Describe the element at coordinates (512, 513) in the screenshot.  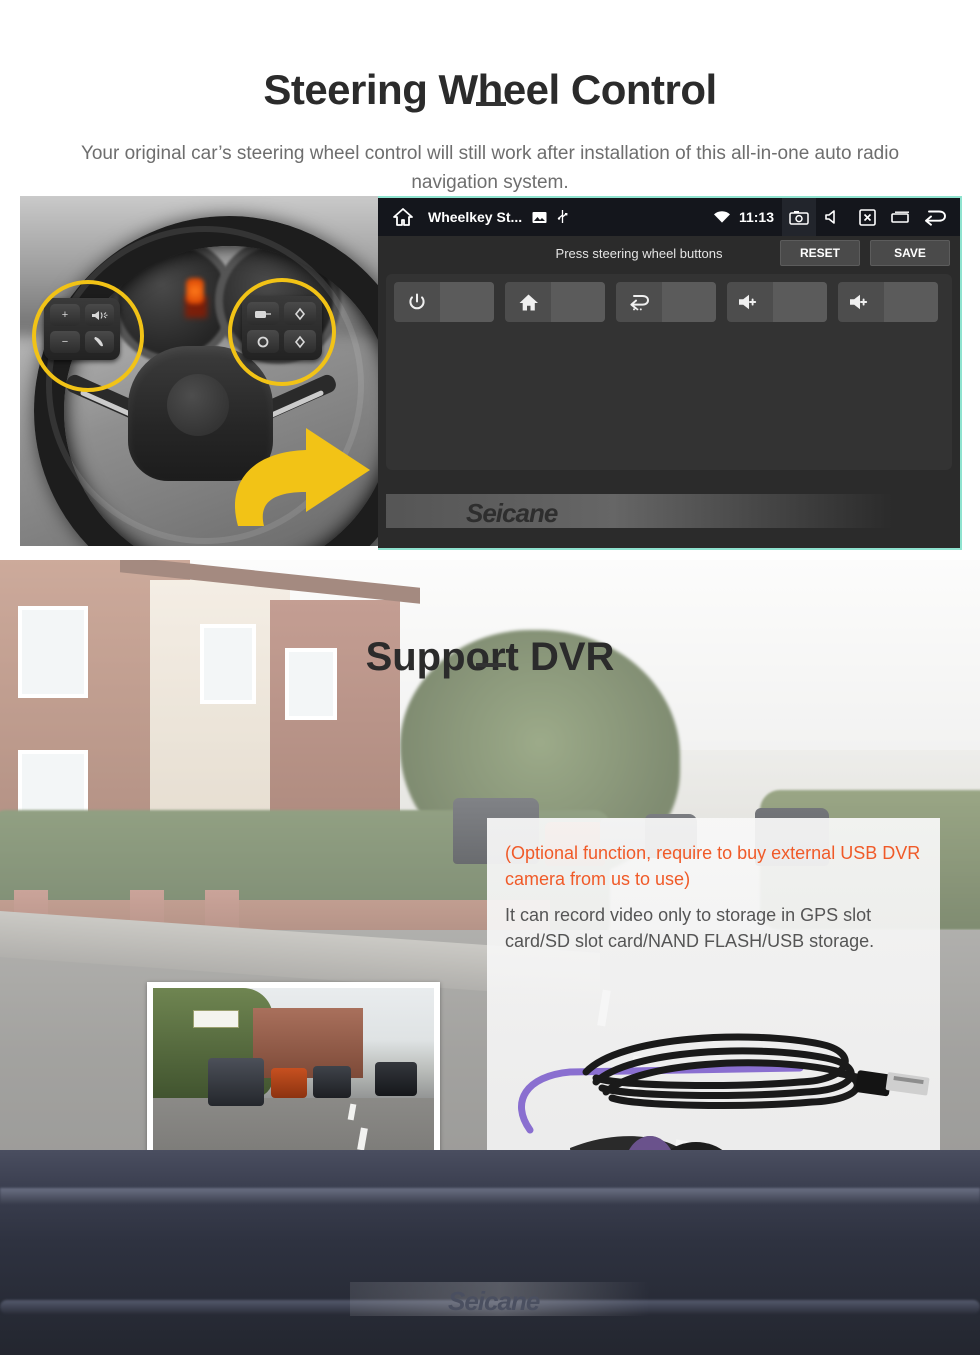
I see `seicane-watermark: Seicane` at that location.